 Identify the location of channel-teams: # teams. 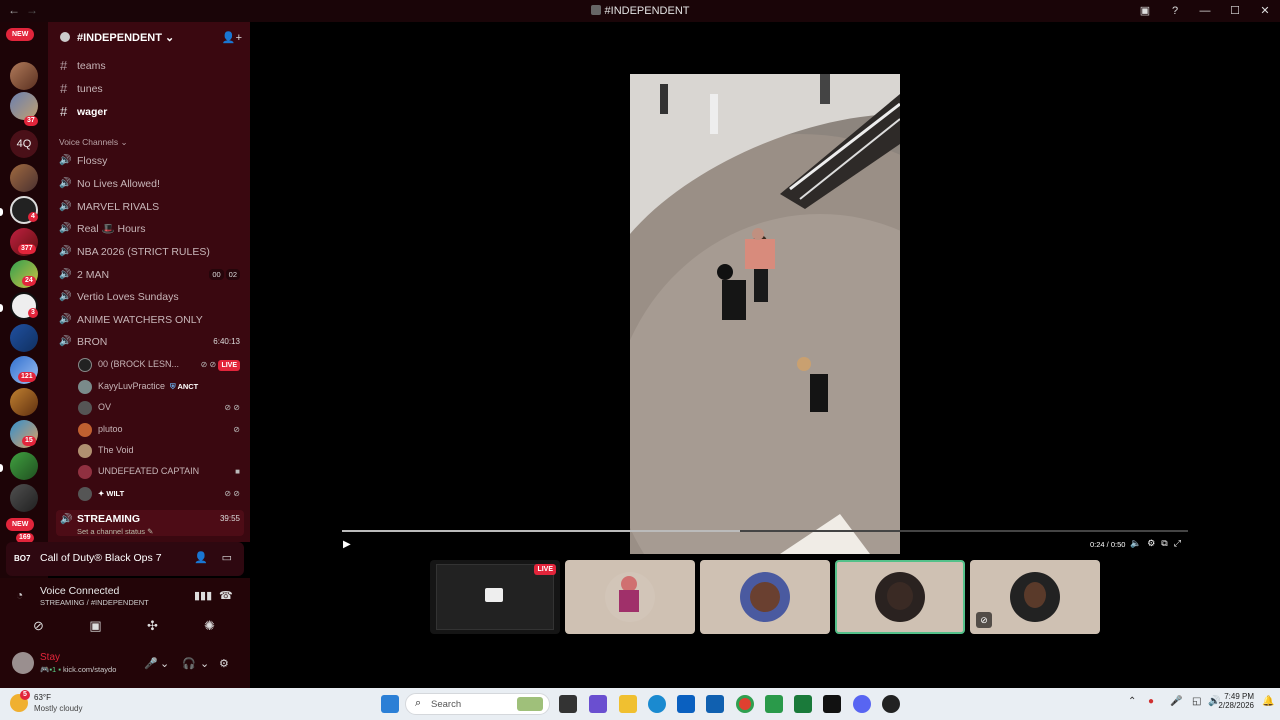
(150, 66).